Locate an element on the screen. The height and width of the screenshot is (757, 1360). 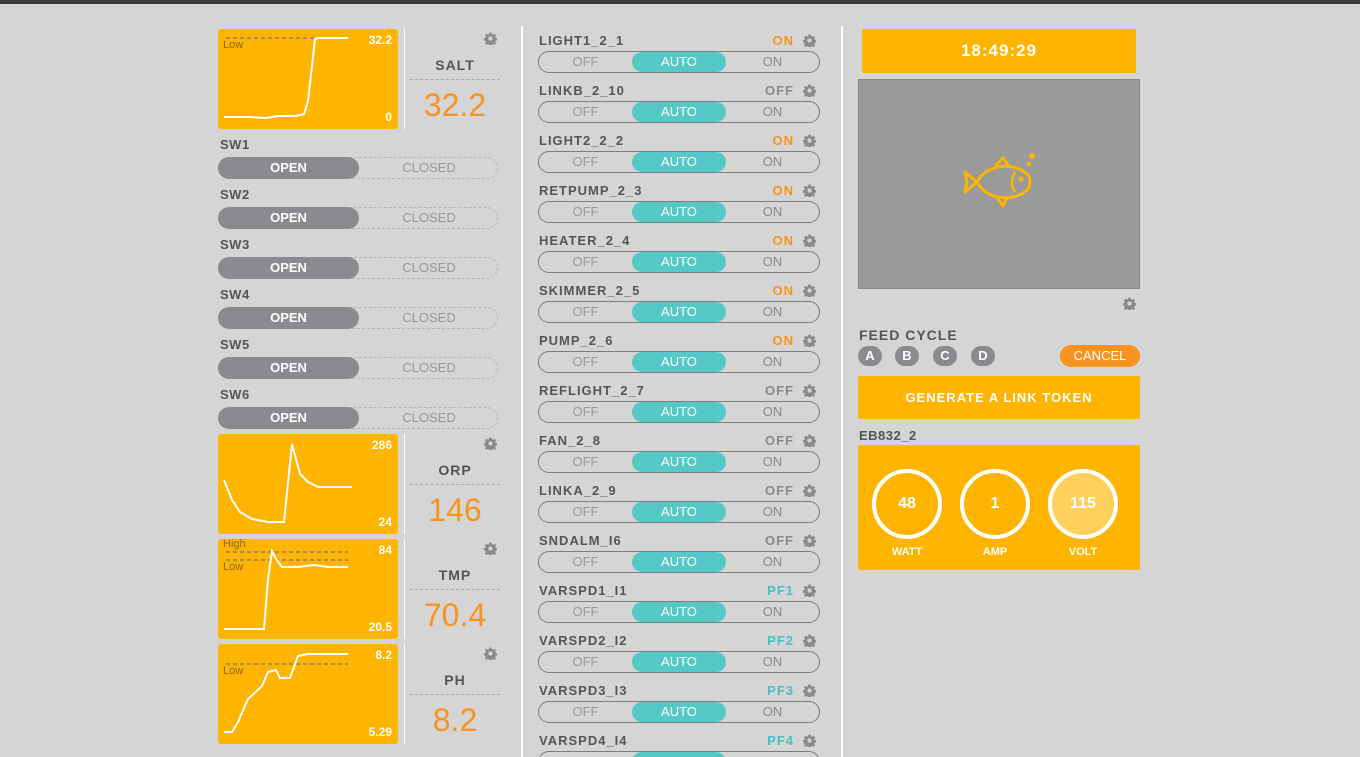
probe-orp: 286 24 ORP 146 is located at coordinates (359, 484).